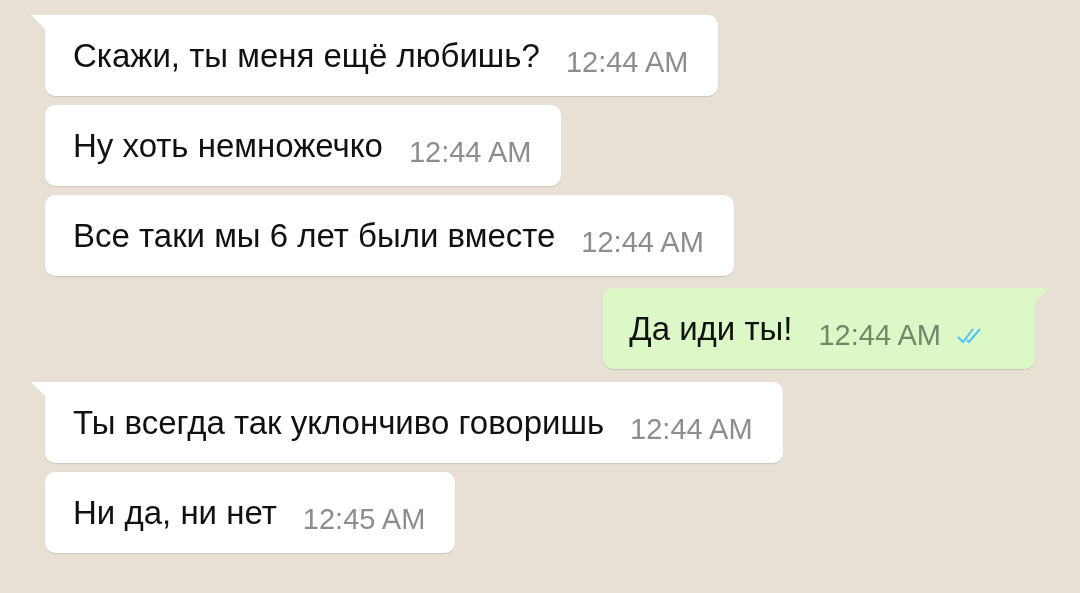  Describe the element at coordinates (364, 519) in the screenshot. I see `message-time: 12:45 AM` at that location.